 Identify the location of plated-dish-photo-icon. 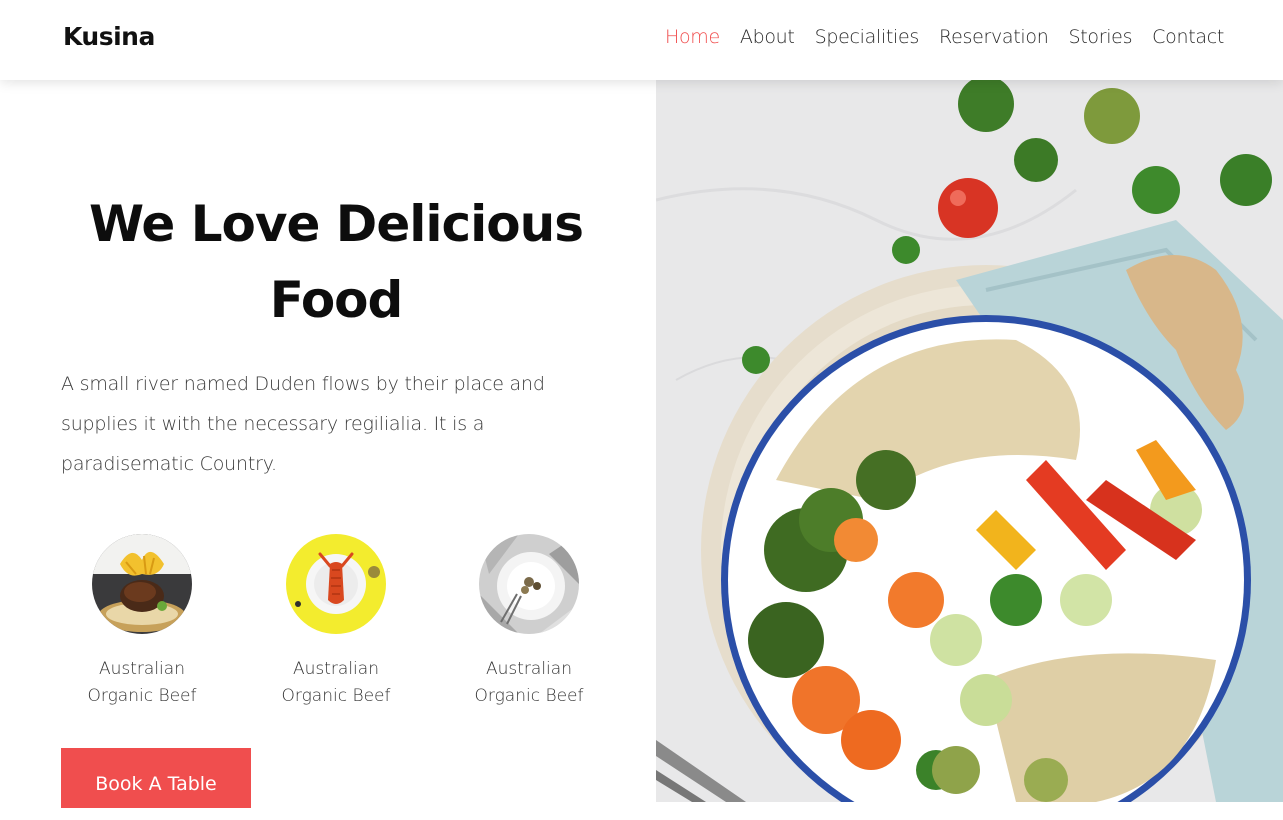
(529, 584).